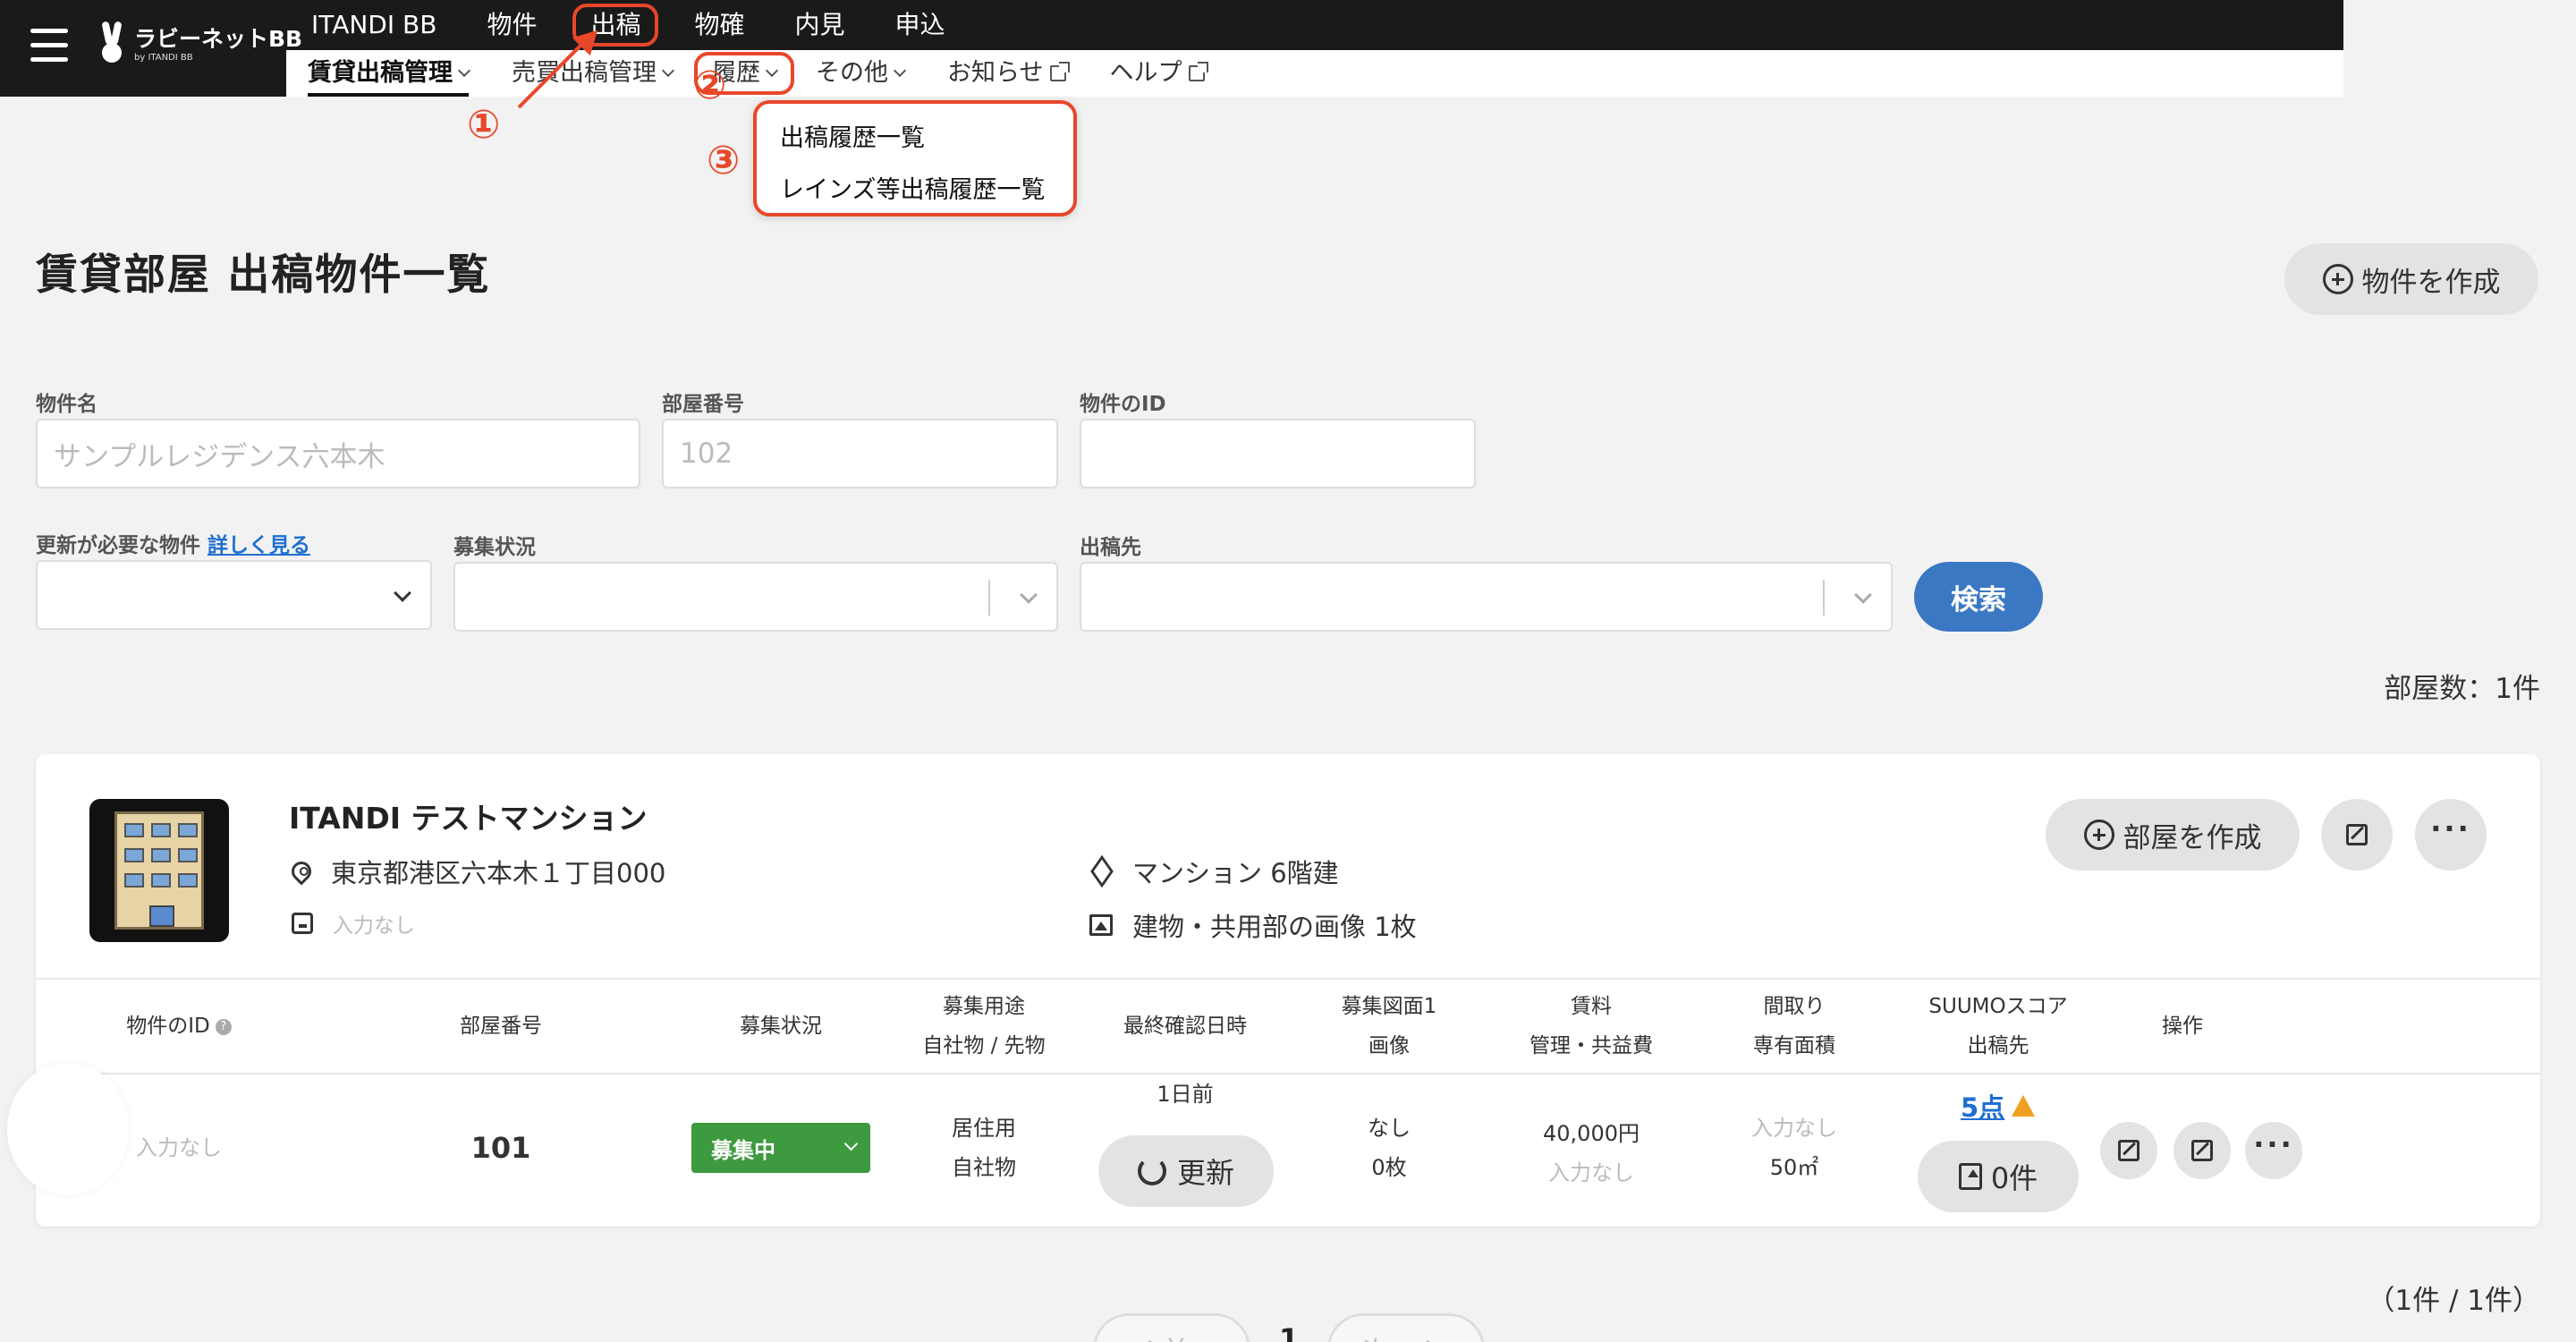 The width and height of the screenshot is (2576, 1342). What do you see at coordinates (1591, 1027) in the screenshot?
I see `th-rent: 賃料 管理・共益費` at bounding box center [1591, 1027].